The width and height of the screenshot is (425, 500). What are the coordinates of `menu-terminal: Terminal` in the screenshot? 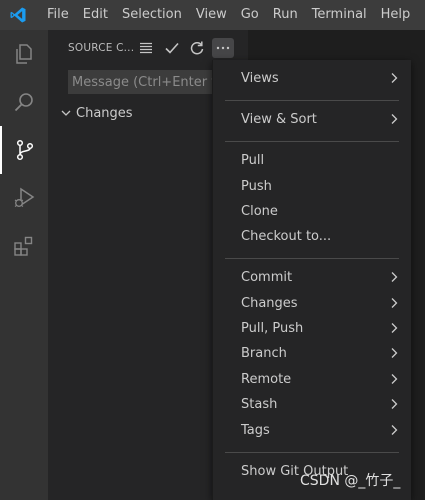 It's located at (339, 15).